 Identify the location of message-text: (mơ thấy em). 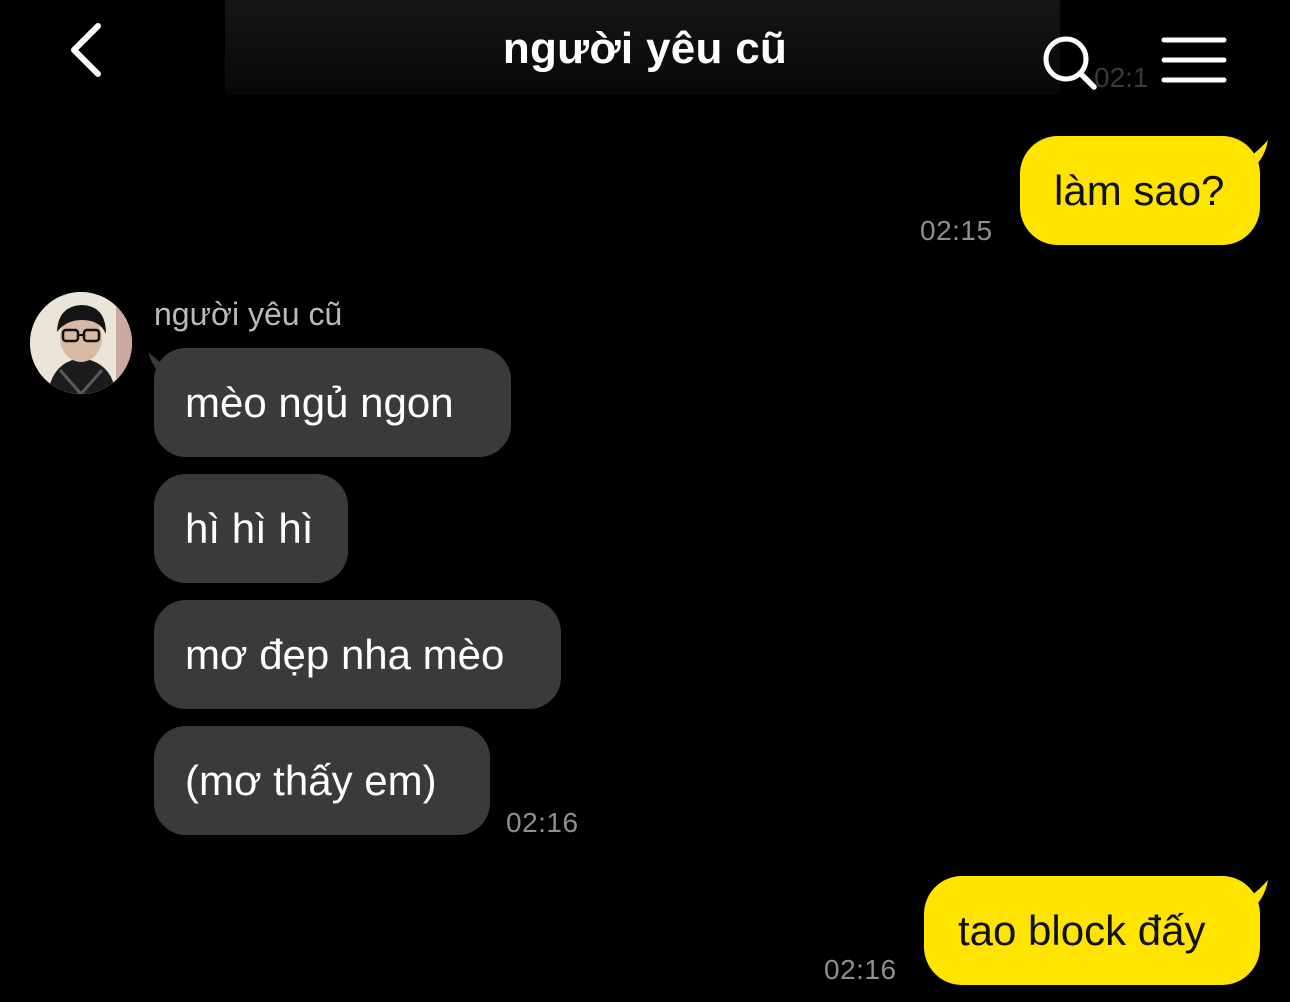
(311, 780).